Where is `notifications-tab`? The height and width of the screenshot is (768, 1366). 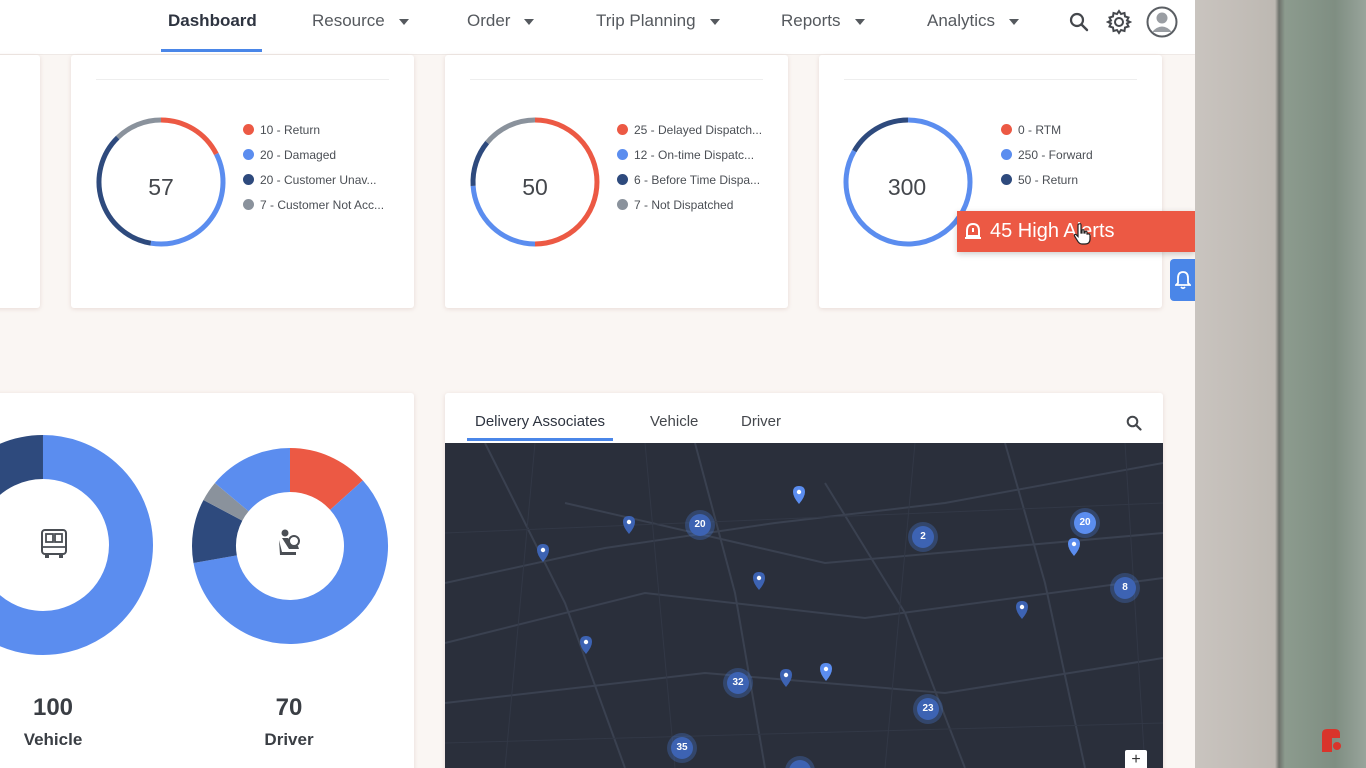 notifications-tab is located at coordinates (1182, 280).